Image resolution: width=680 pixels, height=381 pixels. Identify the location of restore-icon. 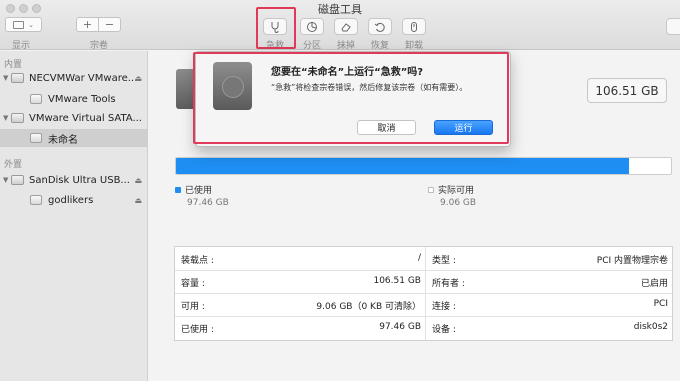
(379, 27).